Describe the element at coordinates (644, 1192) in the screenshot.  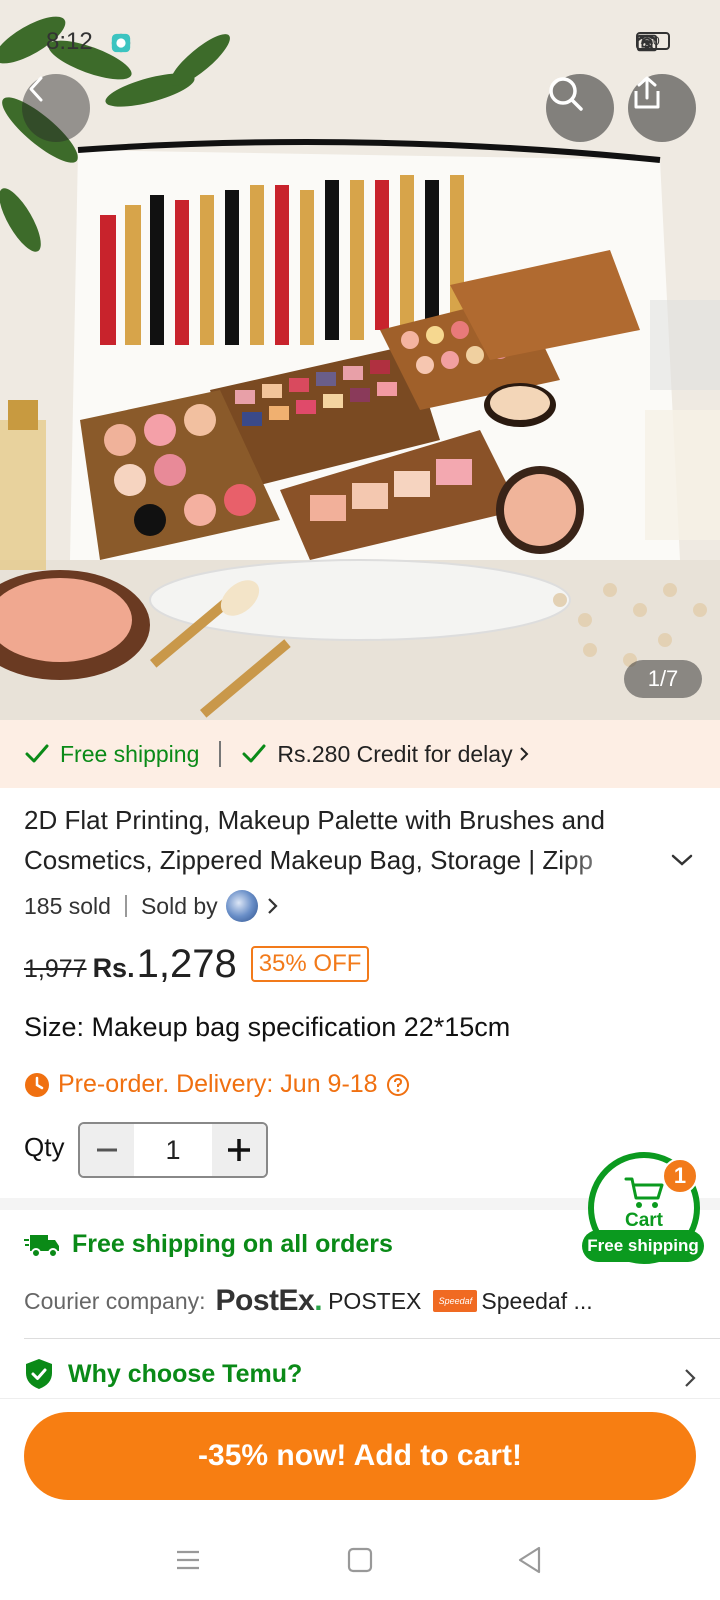
I see `cart-icon` at that location.